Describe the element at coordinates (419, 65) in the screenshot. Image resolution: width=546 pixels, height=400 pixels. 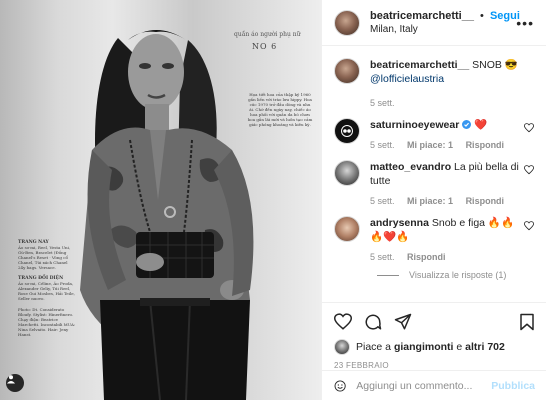
I see `caption-username: beatricemarchetti__` at that location.